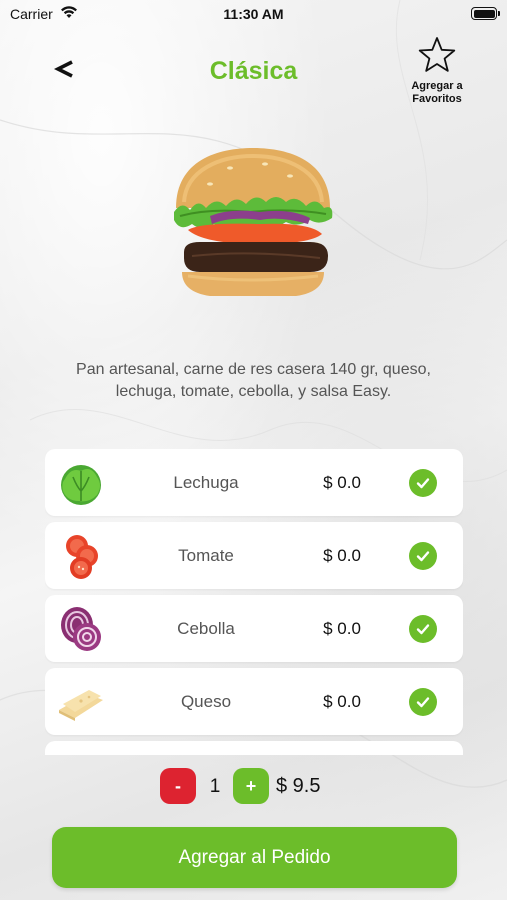 The width and height of the screenshot is (507, 900). I want to click on favorites-label-line1: Agregar a, so click(437, 86).